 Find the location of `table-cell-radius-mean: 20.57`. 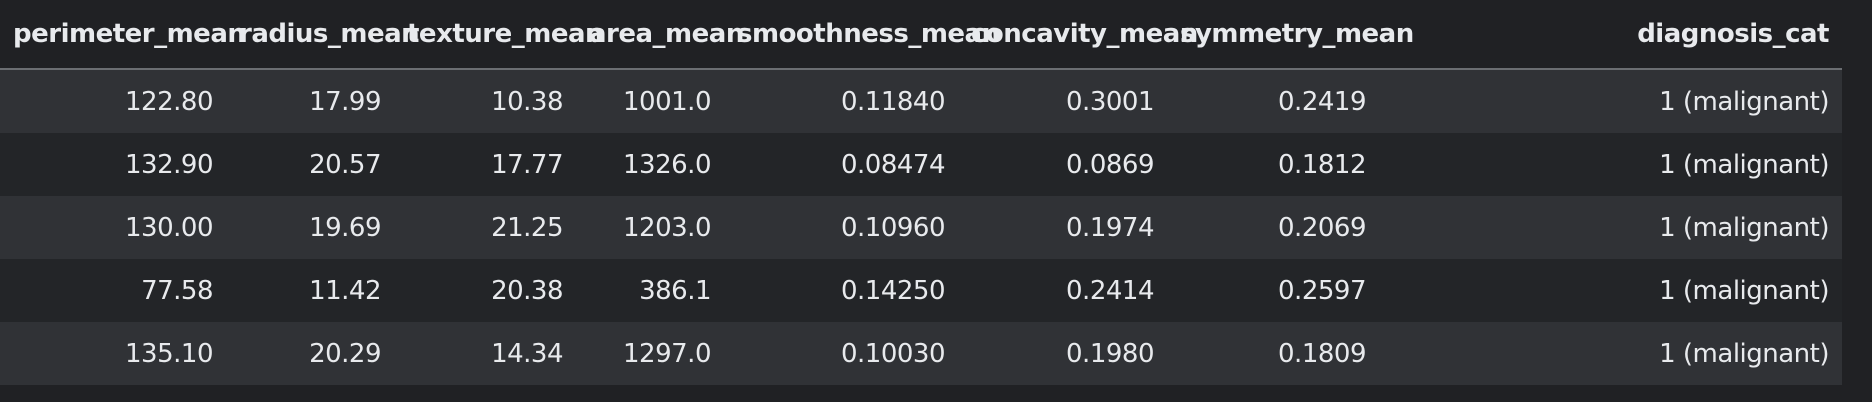

table-cell-radius-mean: 20.57 is located at coordinates (310, 164).